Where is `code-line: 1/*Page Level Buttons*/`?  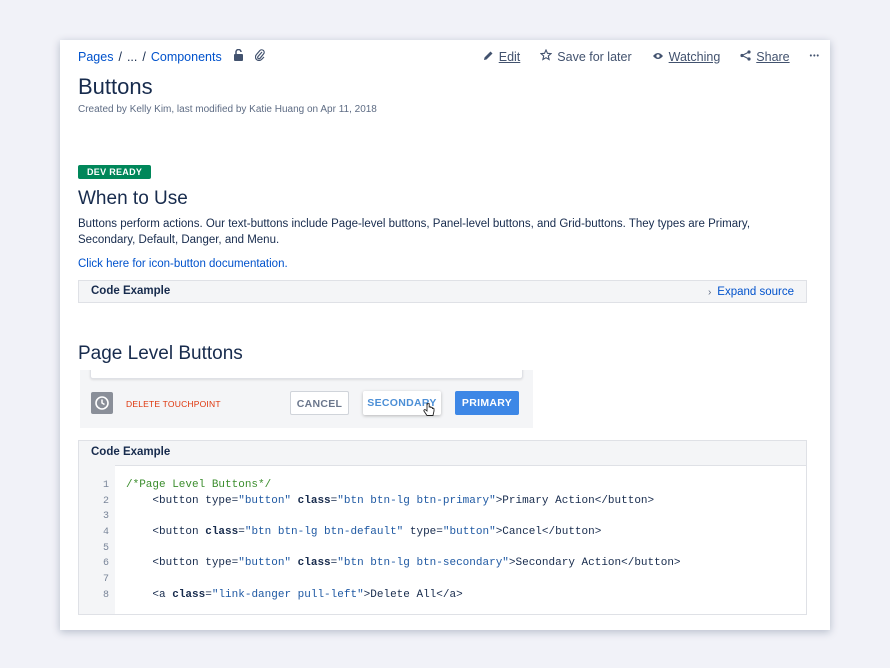
code-line: 1/*Page Level Buttons*/ is located at coordinates (442, 486).